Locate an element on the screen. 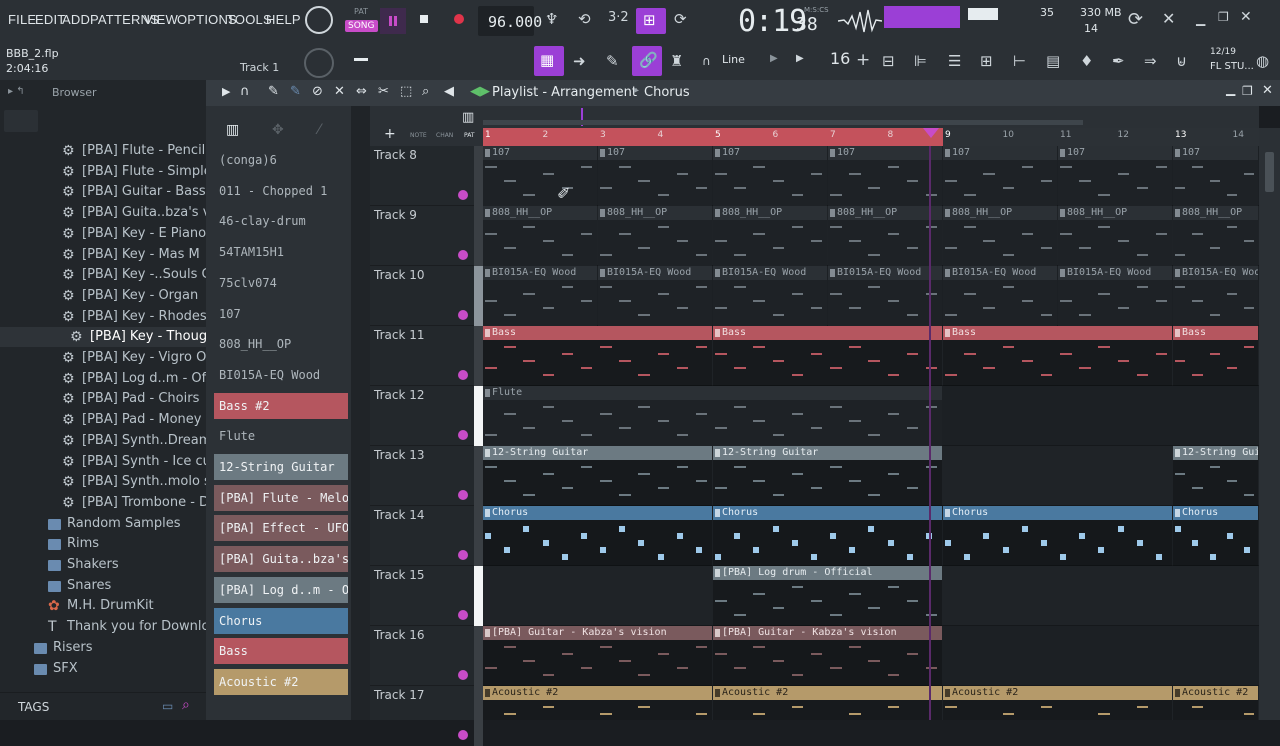  browser-item: SFX is located at coordinates (103, 669).